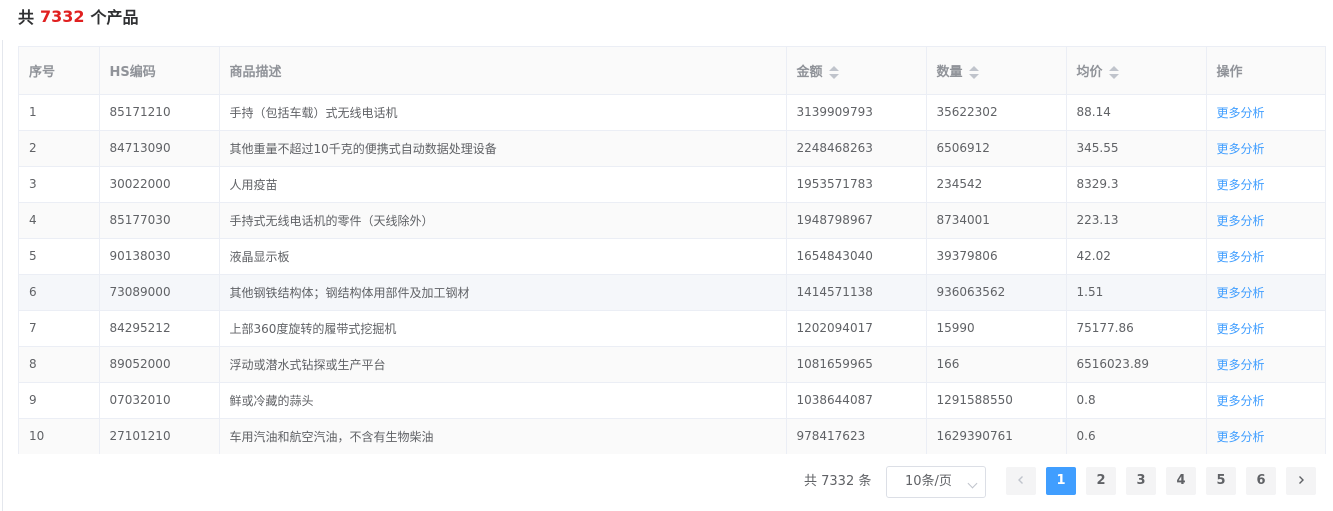  I want to click on cell-hs-code: 73089000, so click(159, 292).